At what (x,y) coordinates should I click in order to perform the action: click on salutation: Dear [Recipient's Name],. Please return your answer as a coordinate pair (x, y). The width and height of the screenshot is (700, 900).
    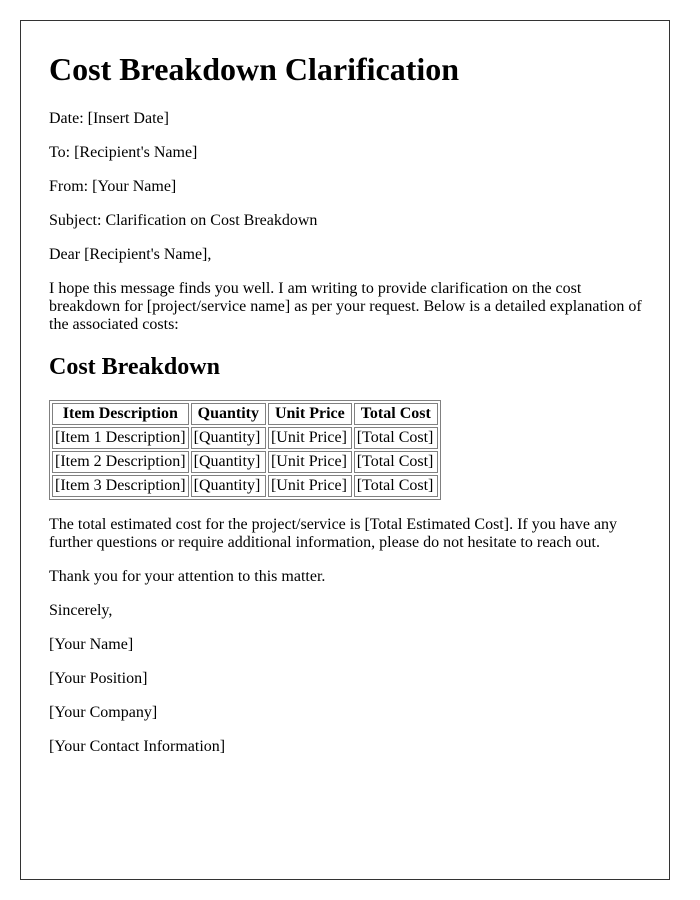
    Looking at the image, I should click on (130, 254).